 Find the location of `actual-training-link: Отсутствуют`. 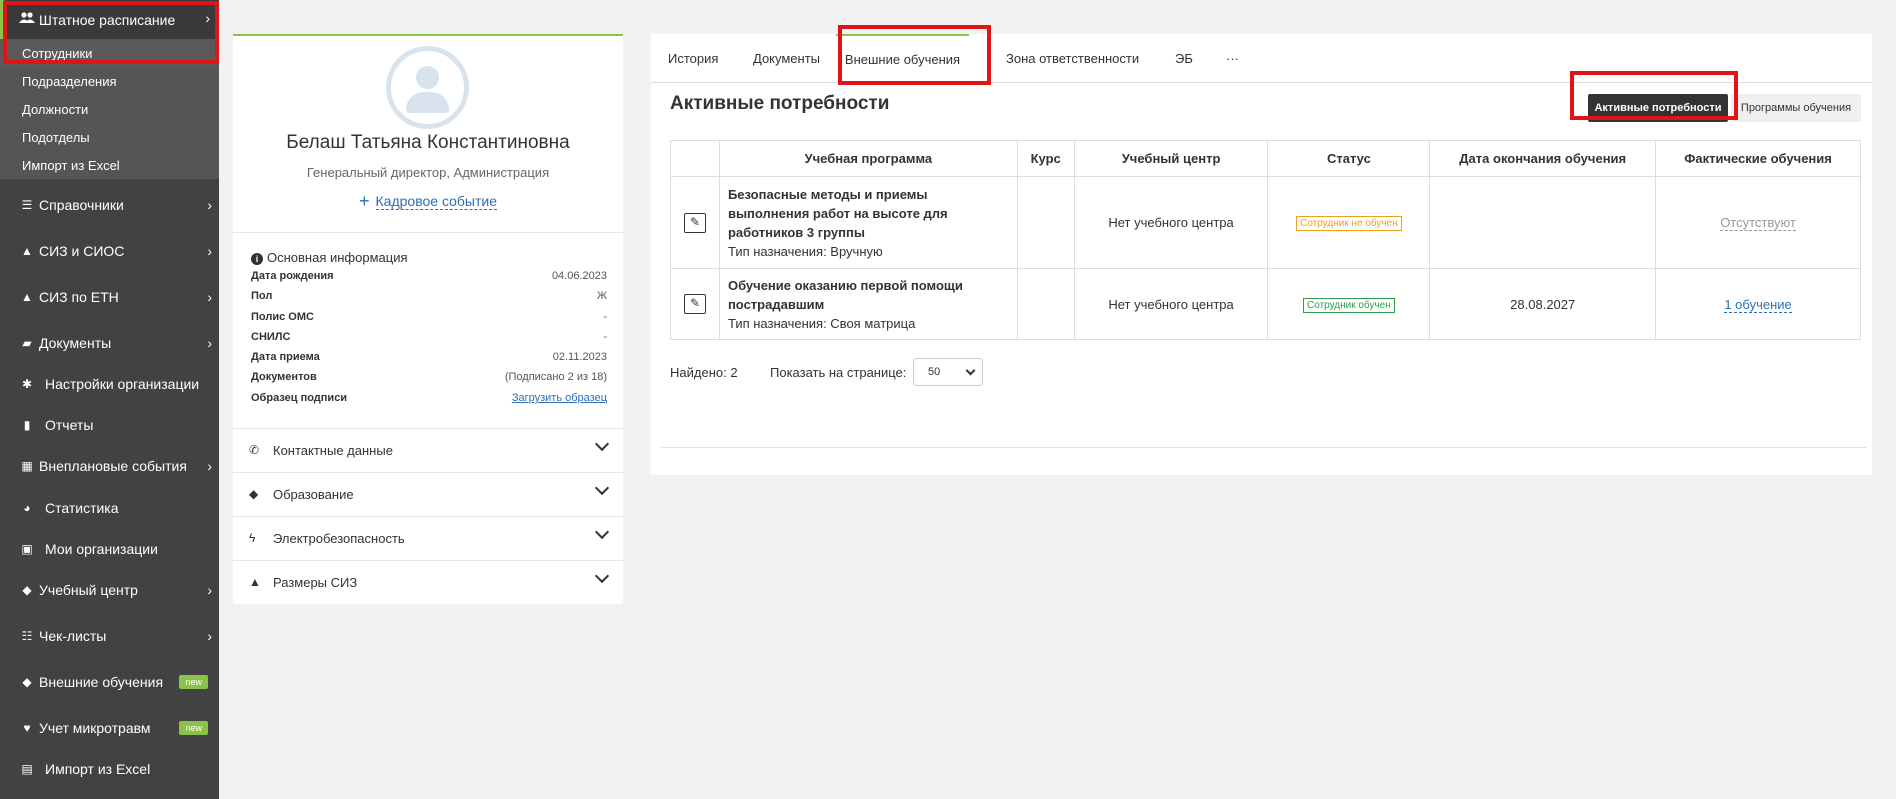

actual-training-link: Отсутствуют is located at coordinates (1758, 223).